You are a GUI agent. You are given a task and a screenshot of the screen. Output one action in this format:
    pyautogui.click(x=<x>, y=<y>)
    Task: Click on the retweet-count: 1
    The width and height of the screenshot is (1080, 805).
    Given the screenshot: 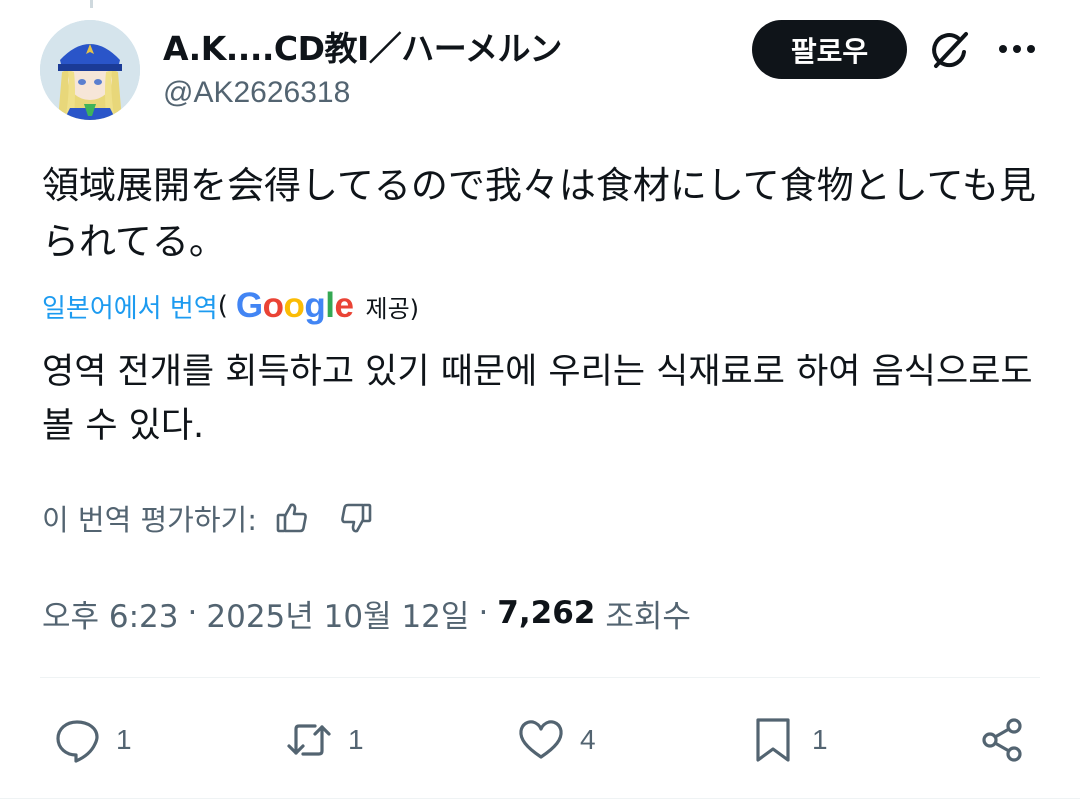 What is the action you would take?
    pyautogui.click(x=356, y=739)
    